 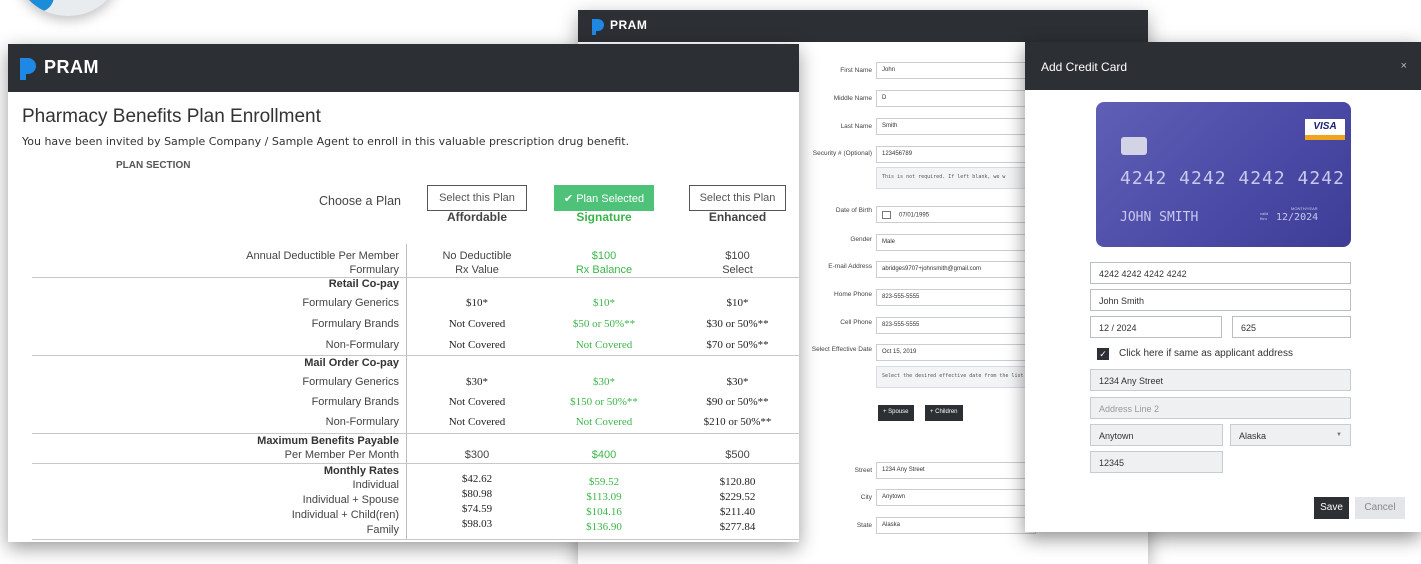 What do you see at coordinates (477, 198) in the screenshot?
I see `select-affordable-button: Select this Plan` at bounding box center [477, 198].